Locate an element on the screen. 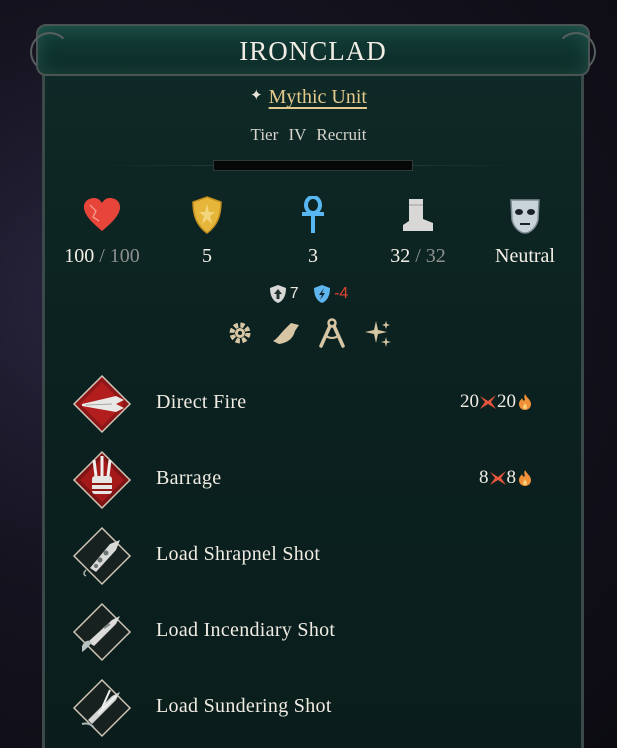 The image size is (617, 748). ability-damage: 8 8 is located at coordinates (505, 478).